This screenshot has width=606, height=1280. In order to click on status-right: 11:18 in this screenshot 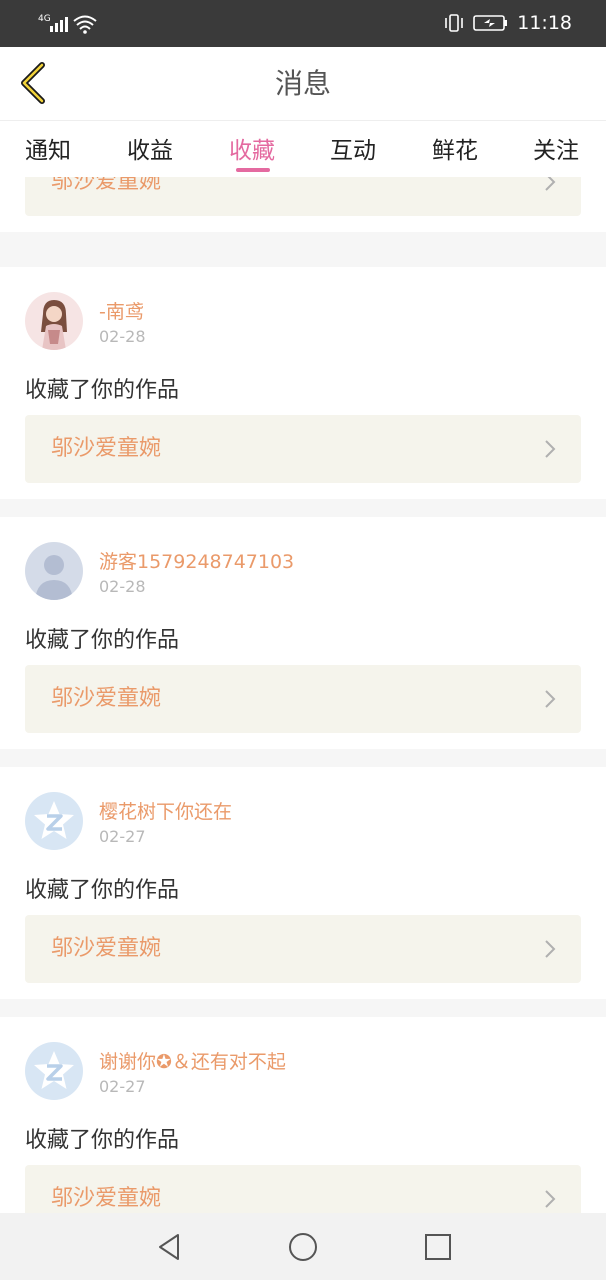, I will do `click(507, 23)`.